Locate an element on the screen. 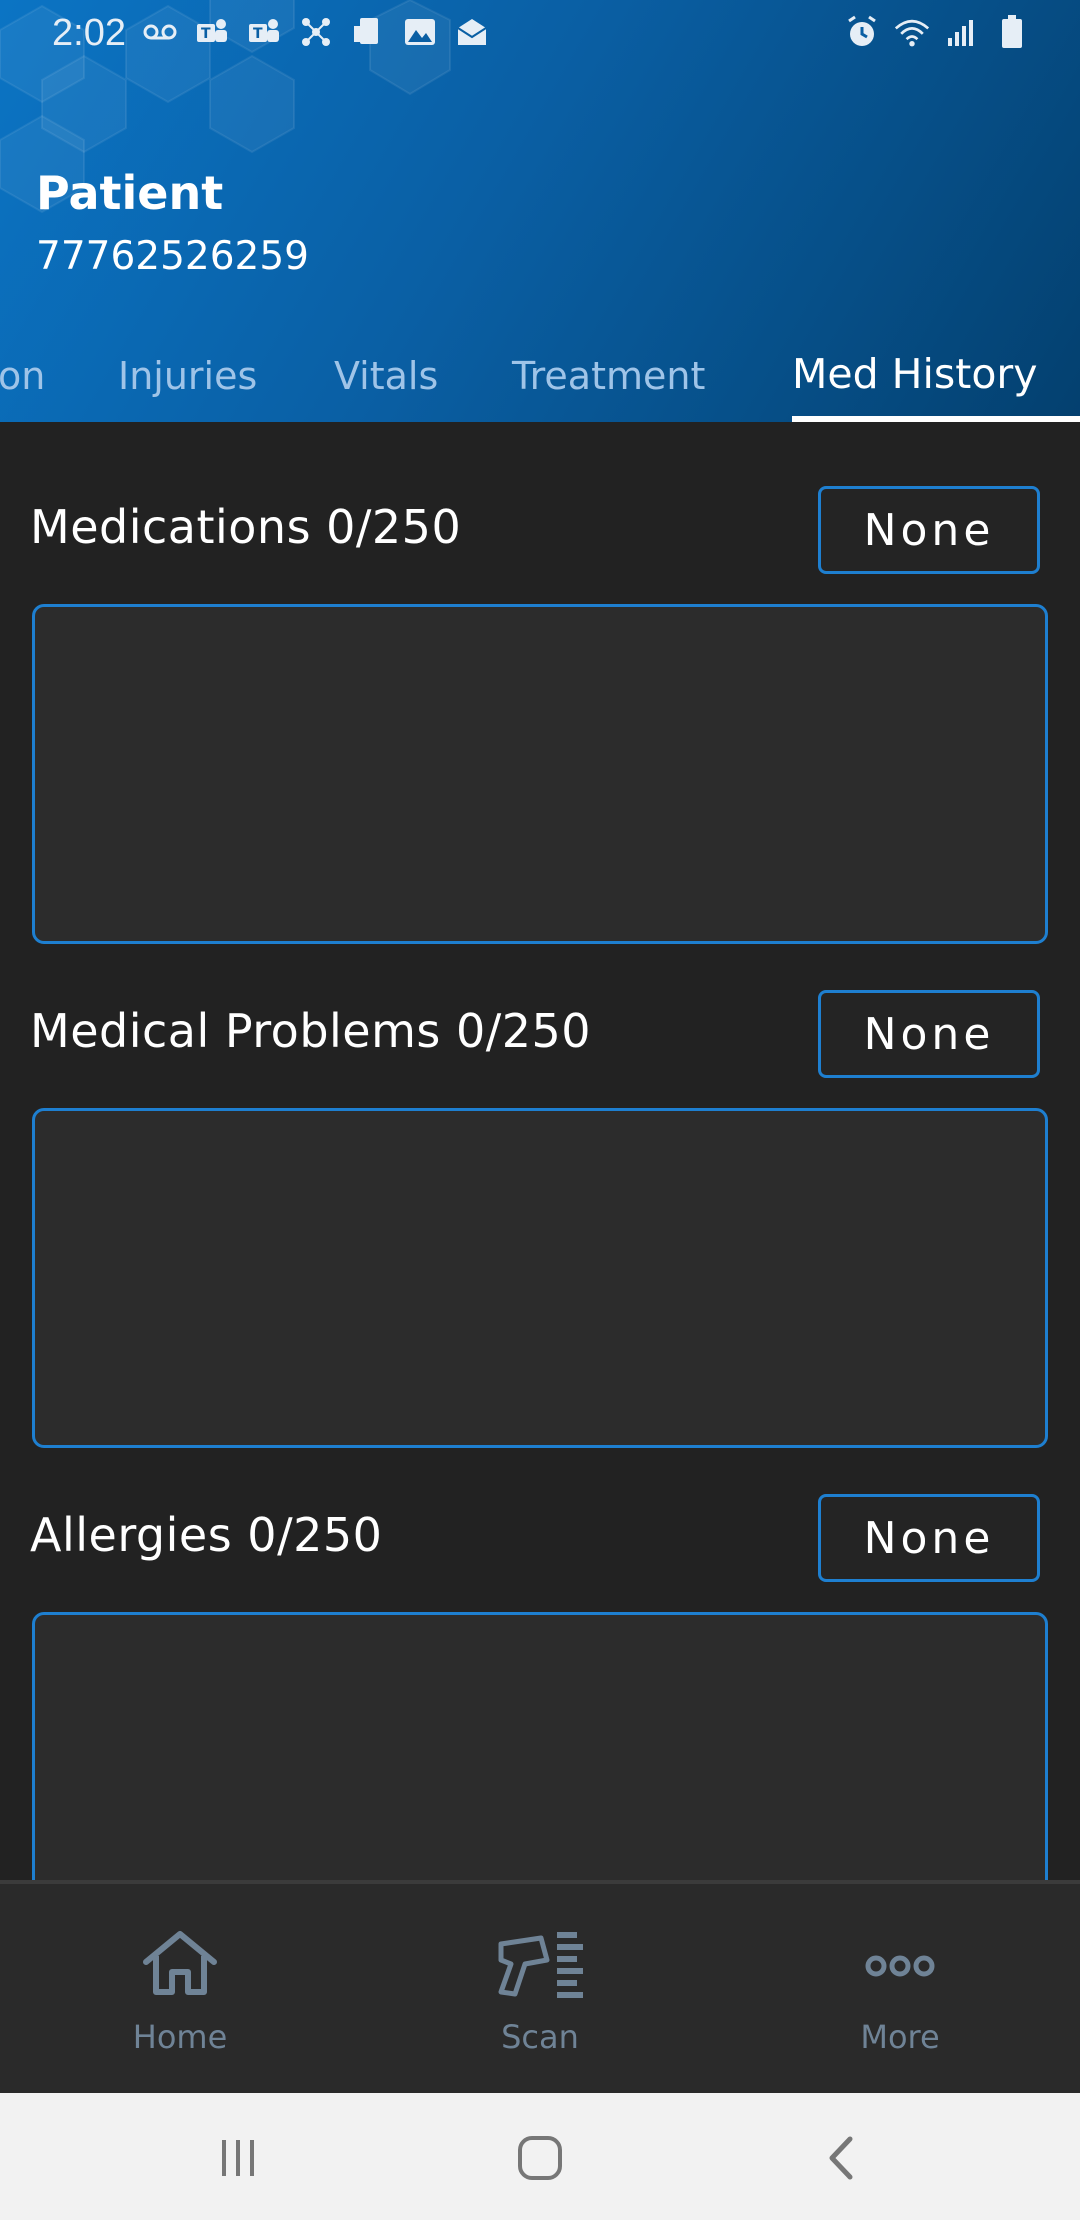 The width and height of the screenshot is (1080, 2220). bottom-nav: Home Scan More is located at coordinates (540, 1988).